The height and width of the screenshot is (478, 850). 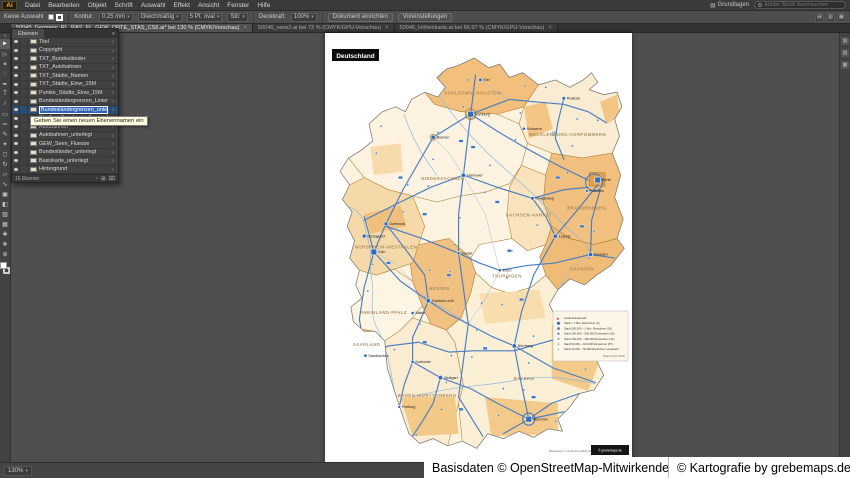 What do you see at coordinates (5, 164) in the screenshot?
I see `tool-rotate: ↻` at bounding box center [5, 164].